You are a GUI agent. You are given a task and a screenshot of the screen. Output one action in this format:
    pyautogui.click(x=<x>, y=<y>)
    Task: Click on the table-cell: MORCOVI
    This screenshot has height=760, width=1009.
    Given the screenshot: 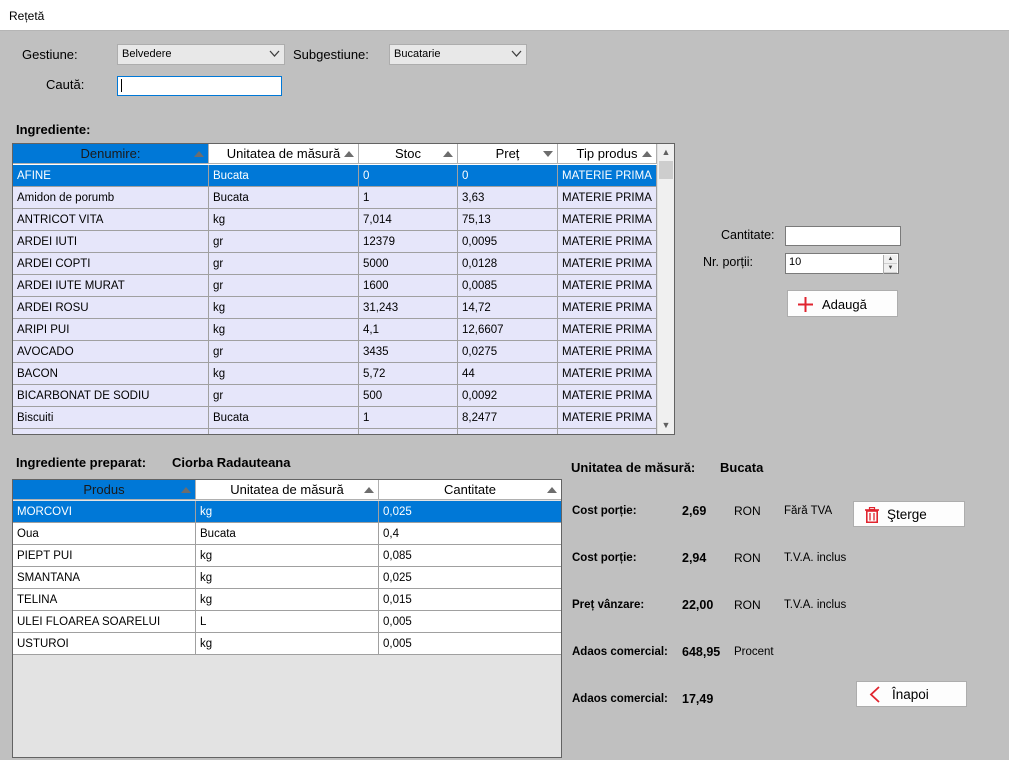 What is the action you would take?
    pyautogui.click(x=104, y=512)
    